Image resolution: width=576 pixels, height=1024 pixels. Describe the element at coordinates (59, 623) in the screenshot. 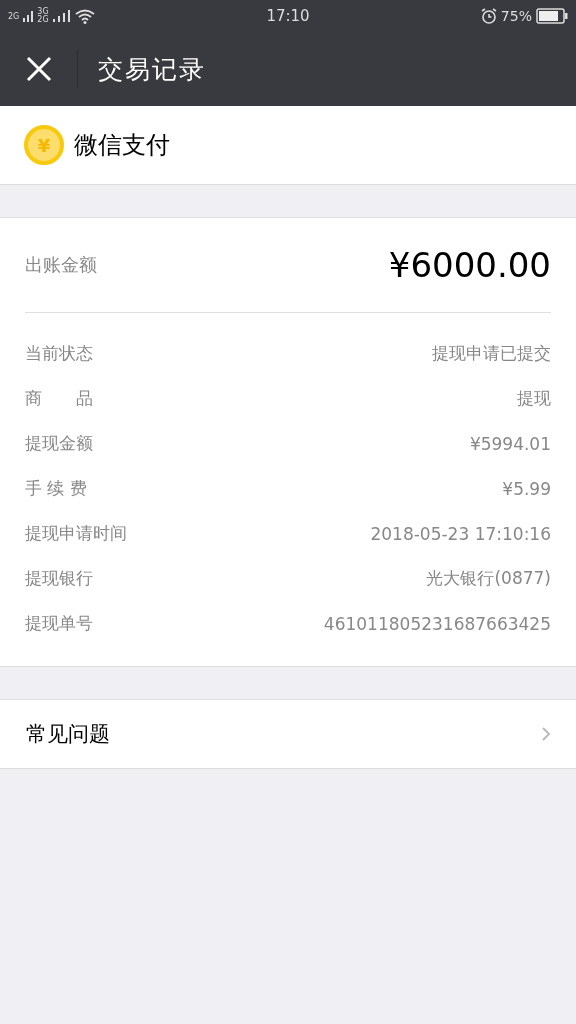

I see `detail-label: 提现单号` at that location.